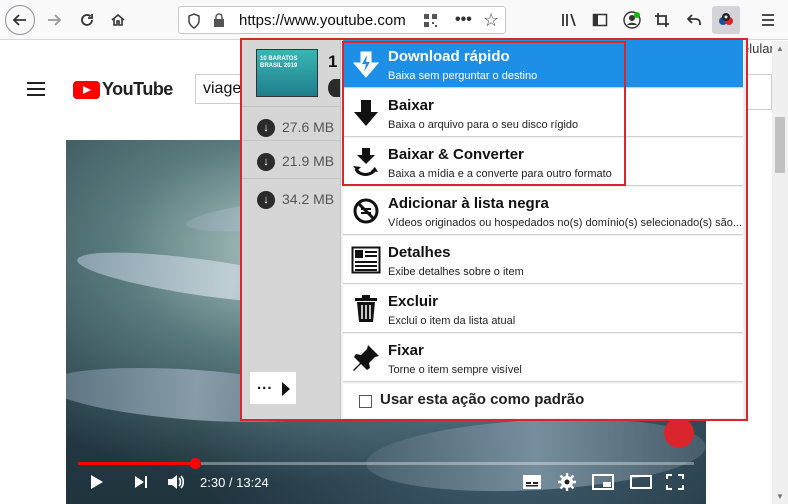 This screenshot has width=788, height=504. What do you see at coordinates (603, 482) in the screenshot?
I see `miniplayer-icon` at bounding box center [603, 482].